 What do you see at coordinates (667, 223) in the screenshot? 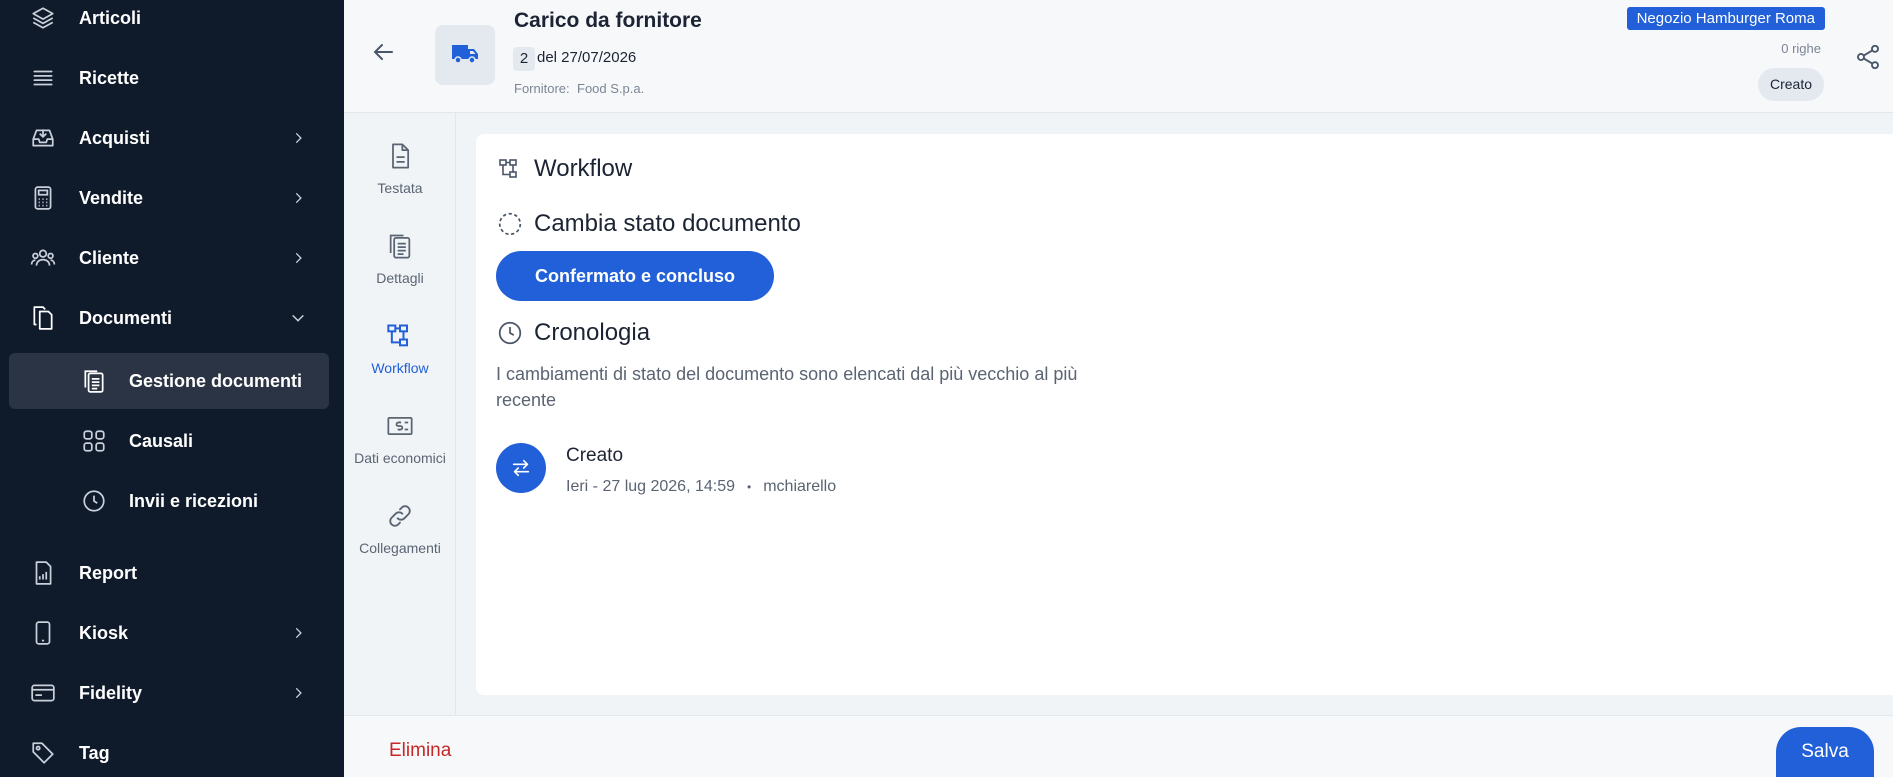
I see `section-title: Cambia stato documento` at bounding box center [667, 223].